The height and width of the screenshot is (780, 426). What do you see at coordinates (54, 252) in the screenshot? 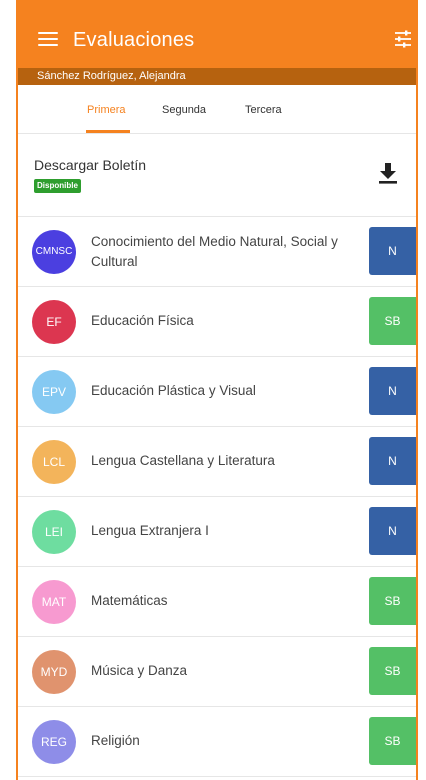
I see `subject-avatar: CMNSC` at bounding box center [54, 252].